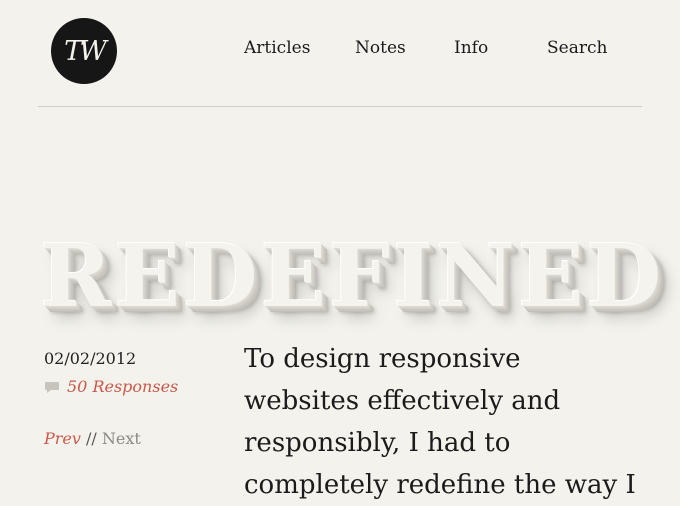 The height and width of the screenshot is (506, 680). Describe the element at coordinates (277, 48) in the screenshot. I see `nav-articles-link: Articles` at that location.